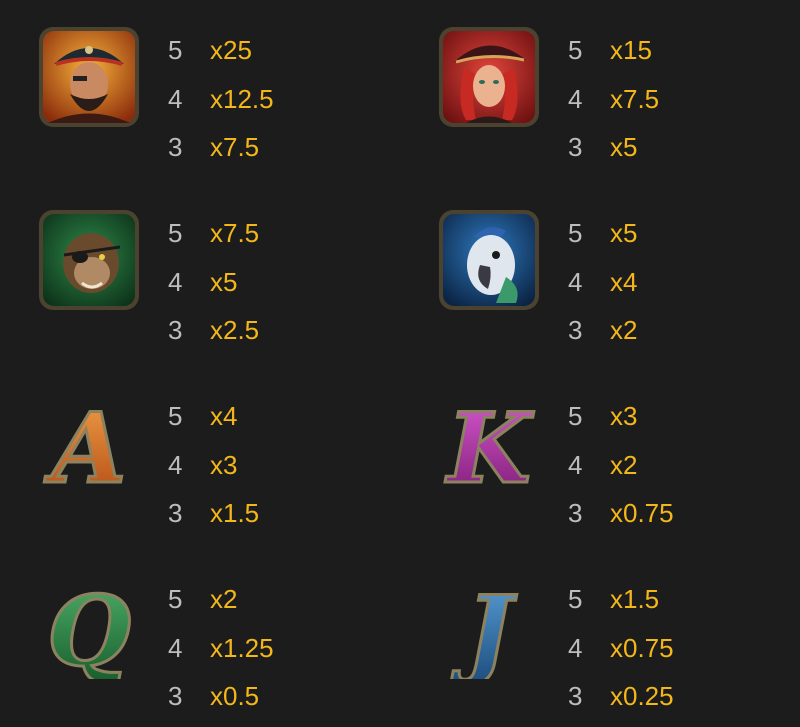 This screenshot has width=800, height=727. I want to click on payout-row: 3 x5, so click(613, 147).